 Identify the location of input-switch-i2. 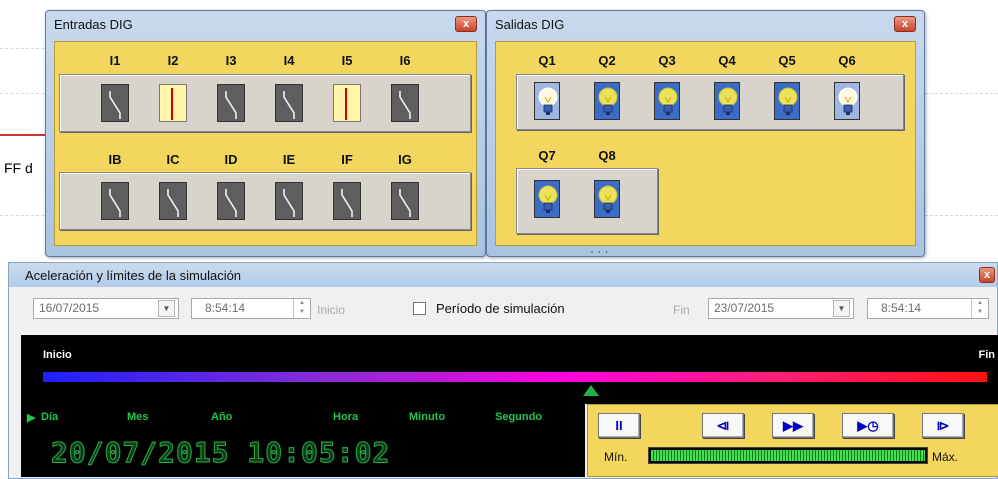
(173, 103).